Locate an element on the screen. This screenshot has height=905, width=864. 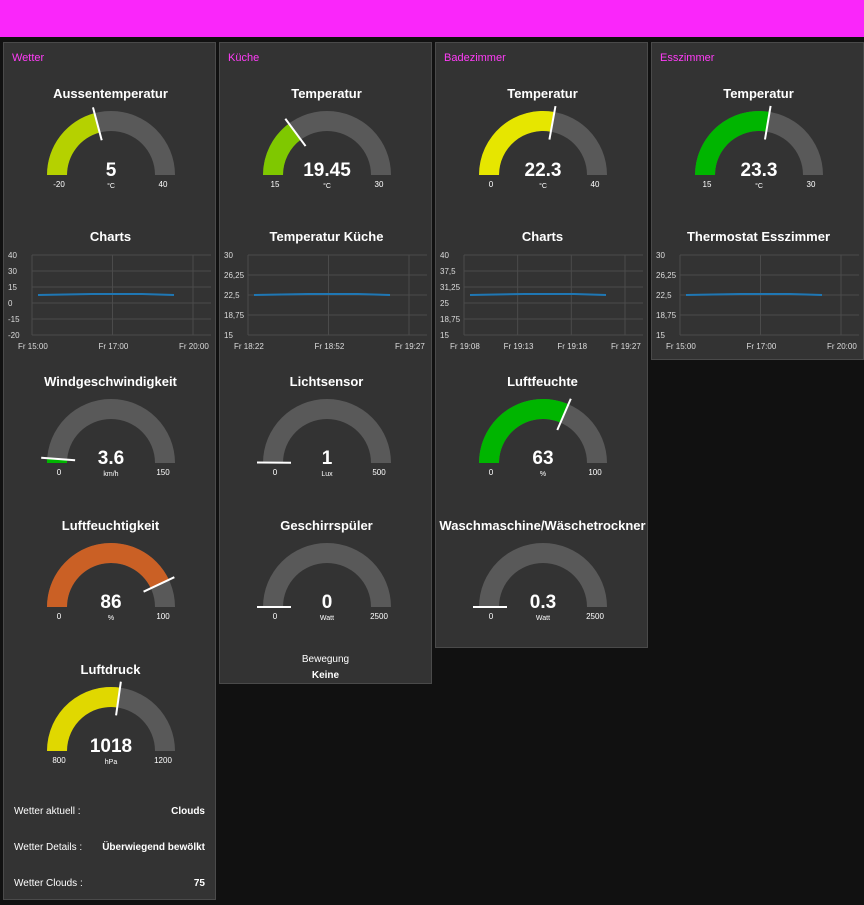
chart-y-tick: 22,5 is located at coordinates (664, 295).